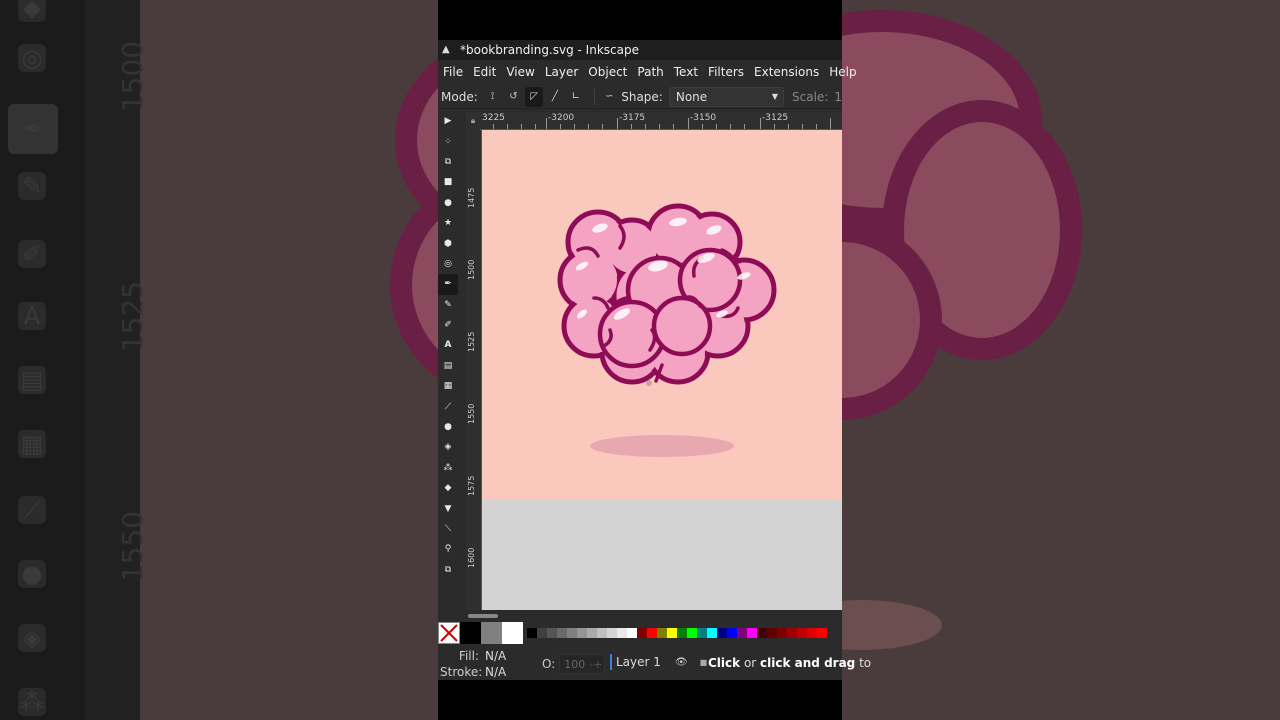 The image size is (1280, 720). Describe the element at coordinates (484, 72) in the screenshot. I see `menu-edit: Edit` at that location.